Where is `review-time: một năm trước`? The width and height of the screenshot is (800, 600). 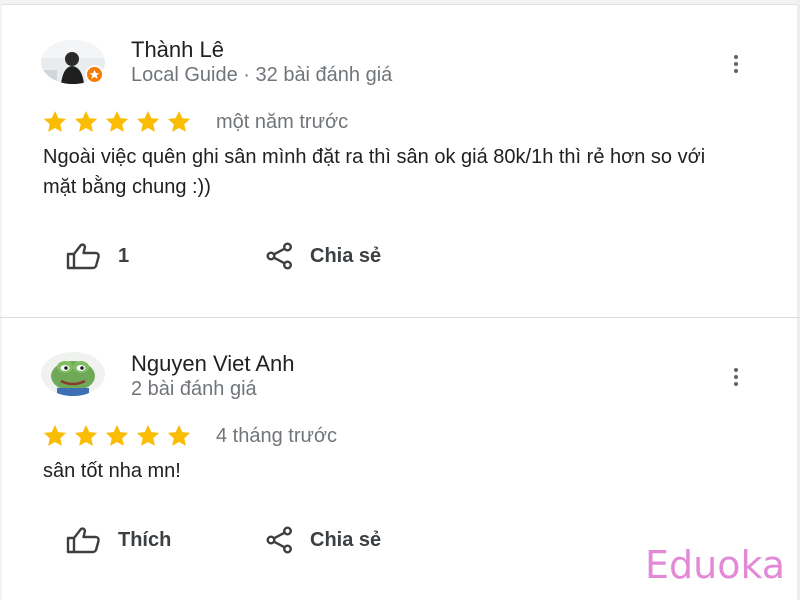
review-time: một năm trước is located at coordinates (282, 122).